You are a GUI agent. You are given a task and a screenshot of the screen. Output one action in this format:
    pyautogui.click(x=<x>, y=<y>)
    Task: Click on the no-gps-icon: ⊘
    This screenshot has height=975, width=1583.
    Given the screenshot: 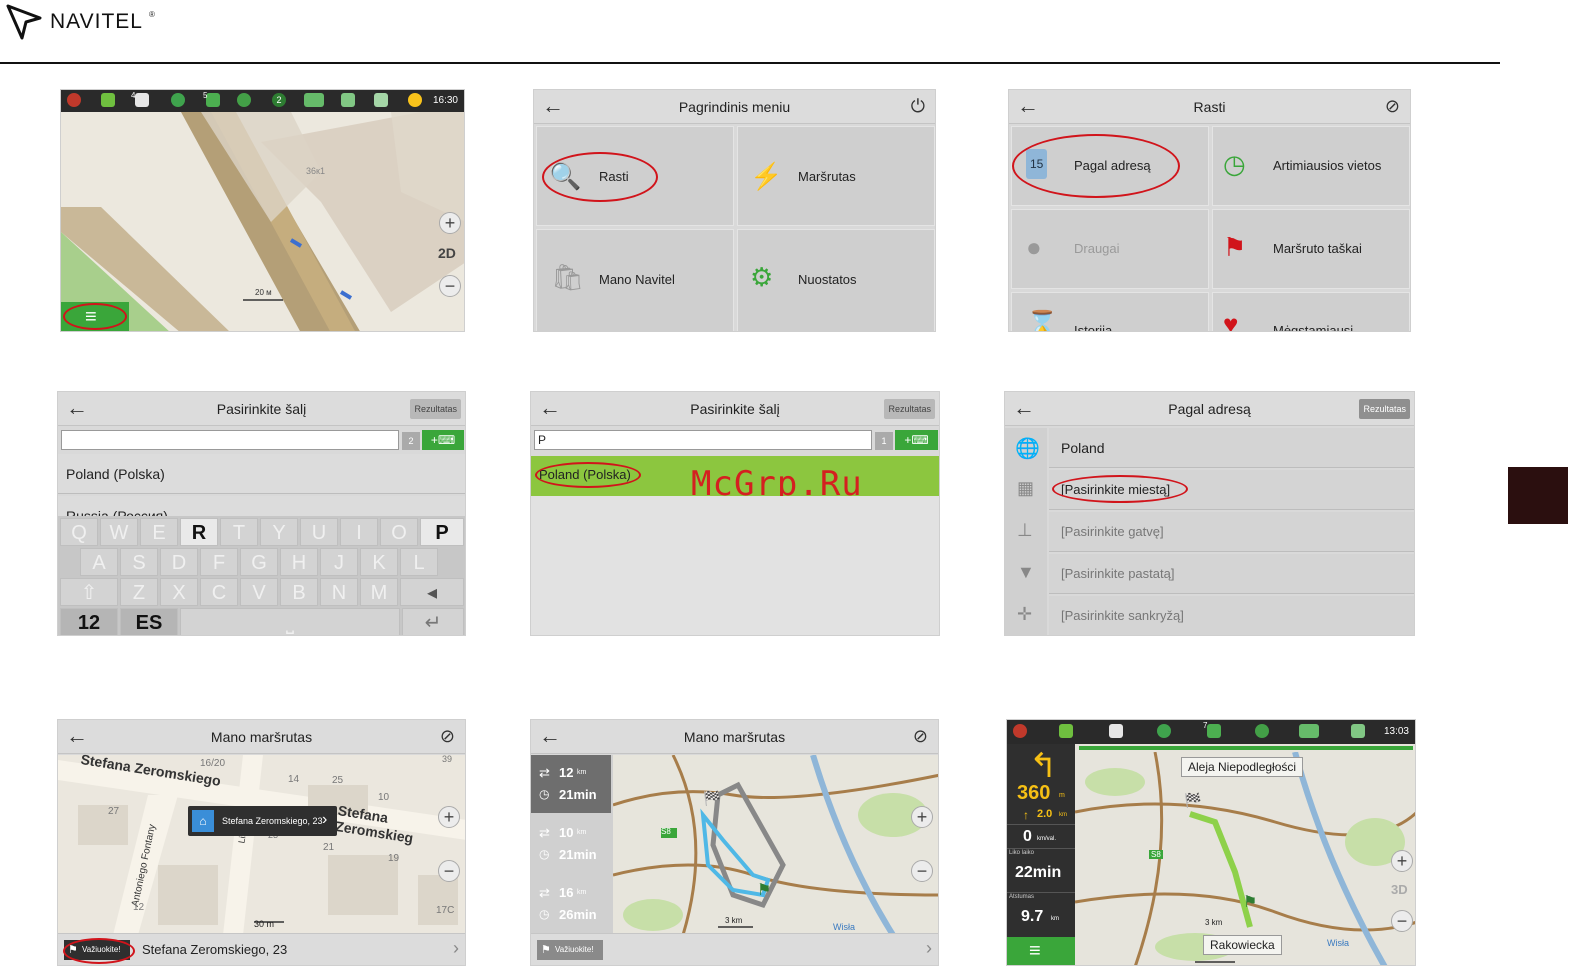 What is the action you would take?
    pyautogui.click(x=1392, y=106)
    